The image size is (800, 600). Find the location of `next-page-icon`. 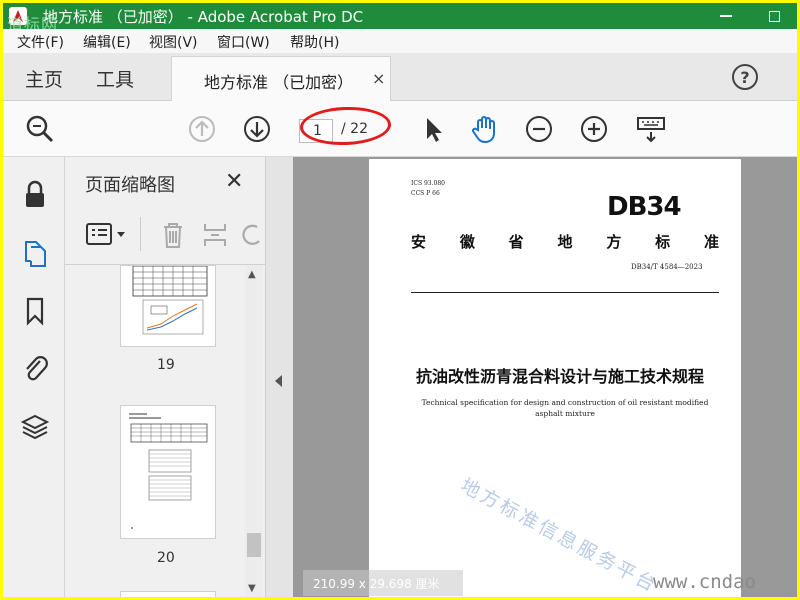

next-page-icon is located at coordinates (257, 129).